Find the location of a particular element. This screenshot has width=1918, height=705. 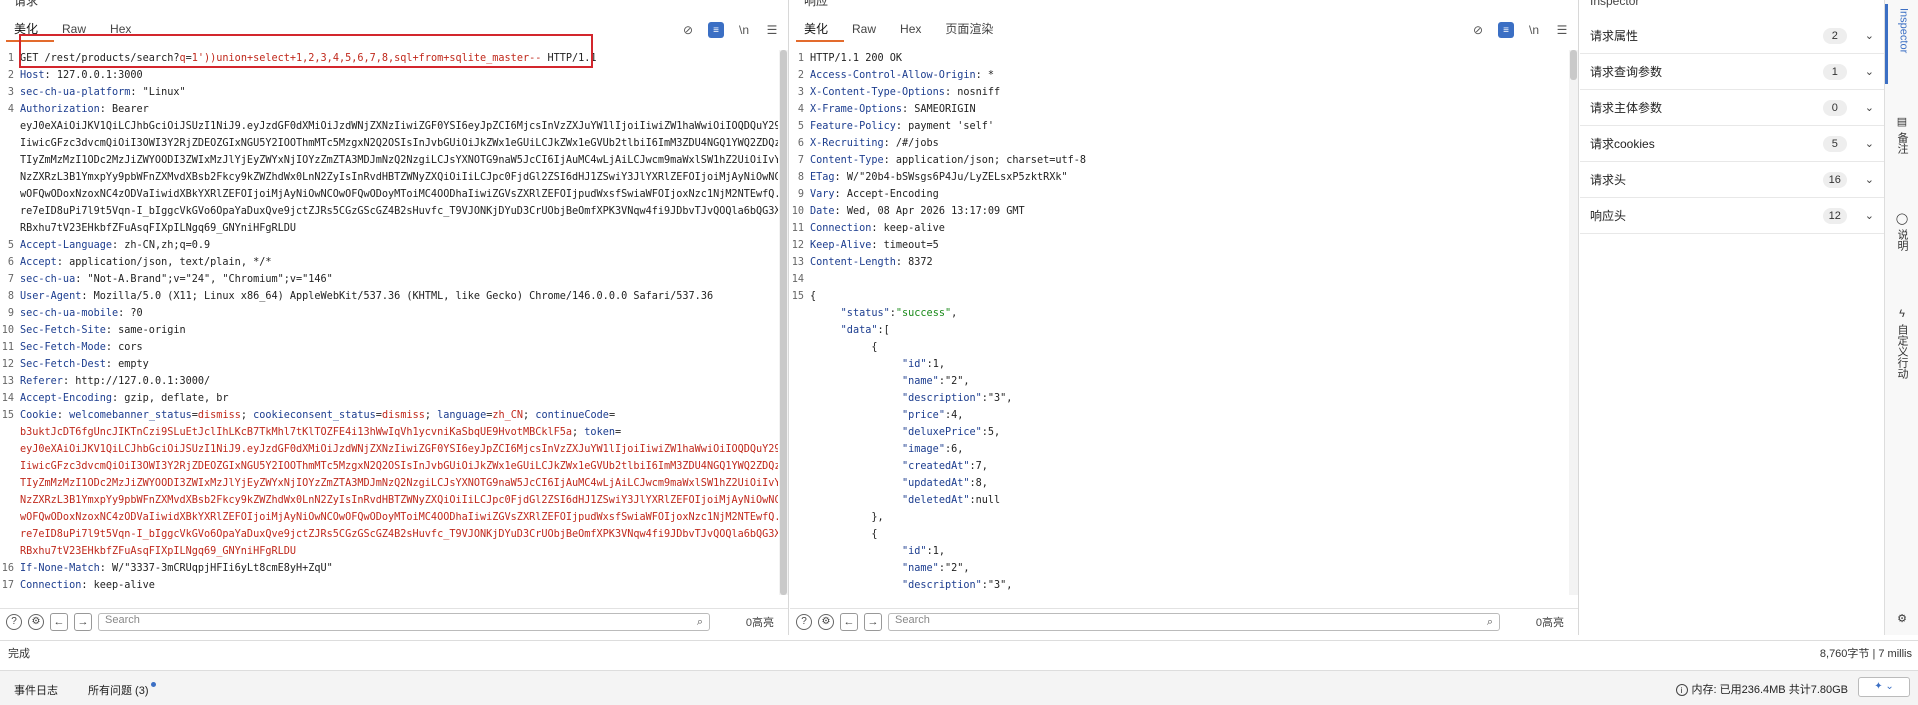

inspector-row: 请求主体参数 0 ⌄ is located at coordinates (1732, 108).